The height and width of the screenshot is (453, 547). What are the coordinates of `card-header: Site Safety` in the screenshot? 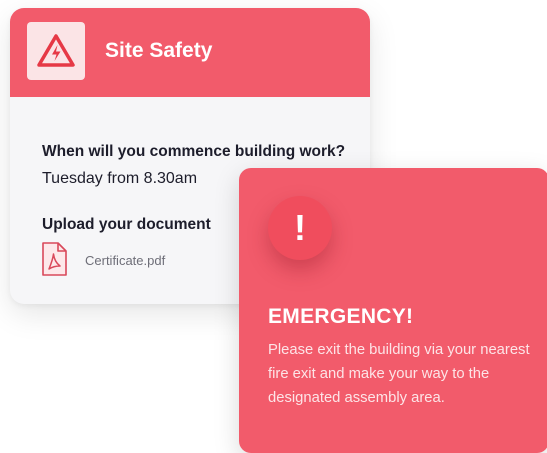 It's located at (190, 52).